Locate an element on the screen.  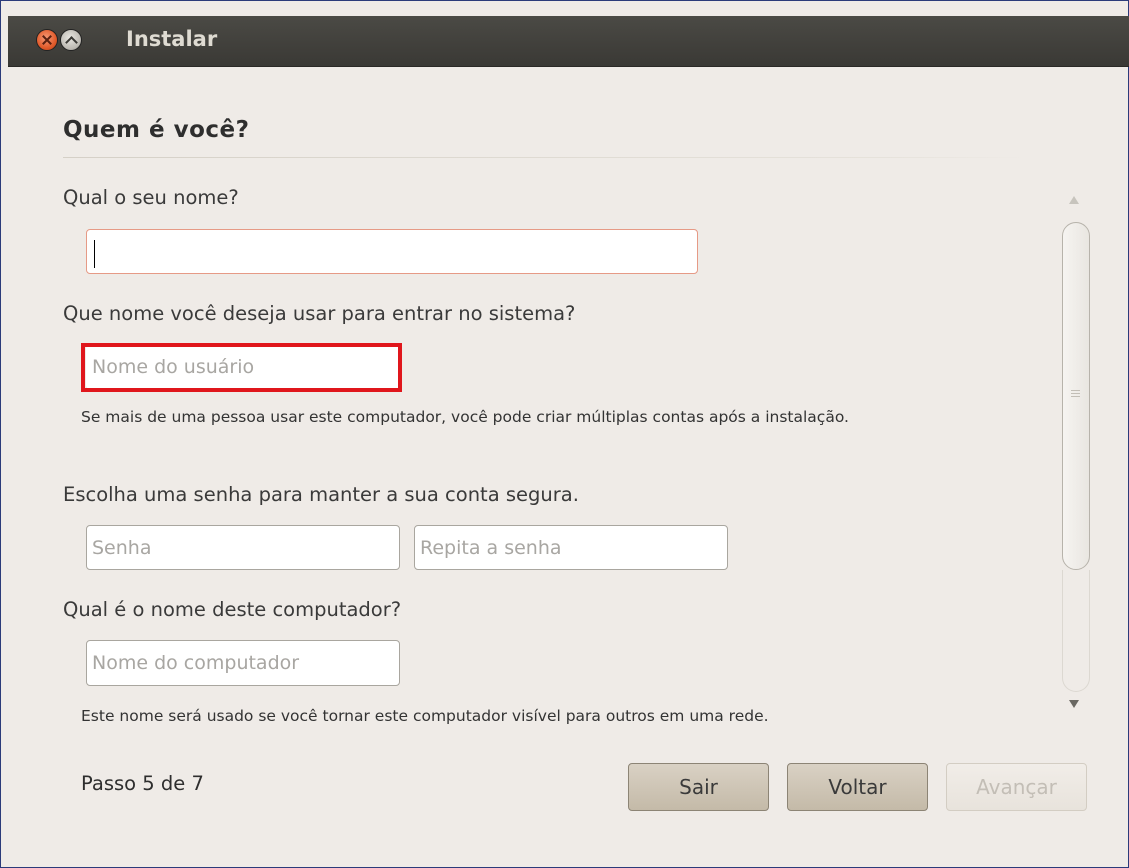
name-label: Qual o seu nome? is located at coordinates (151, 197).